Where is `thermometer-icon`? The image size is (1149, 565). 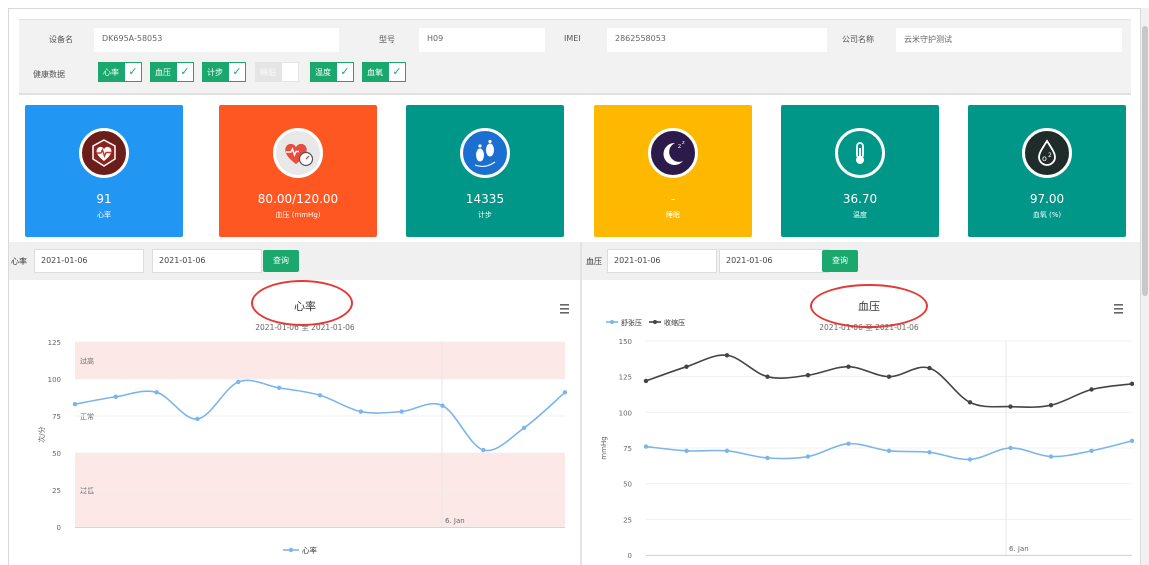
thermometer-icon is located at coordinates (860, 153).